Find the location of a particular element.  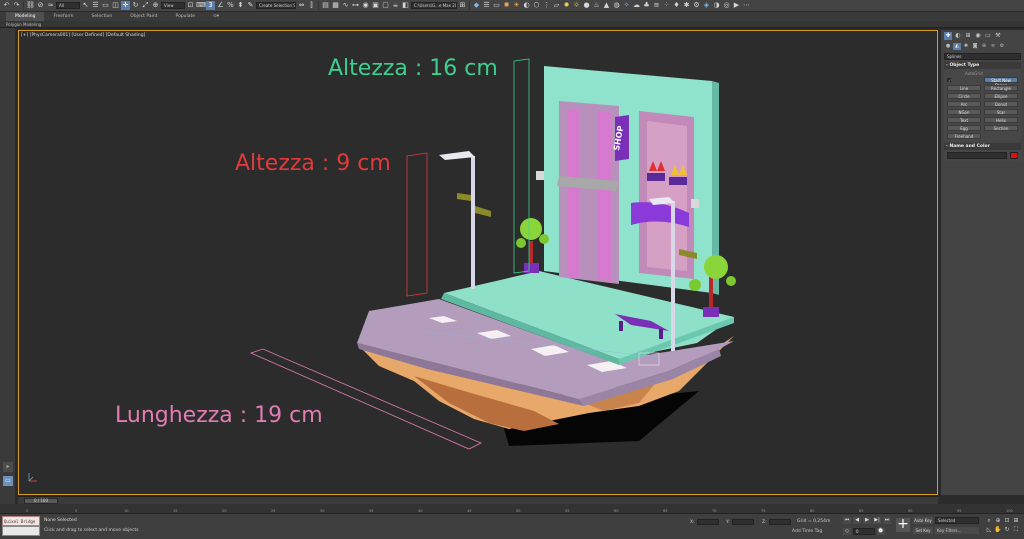

sun-positioner-icon: ✹ is located at coordinates (566, 5).